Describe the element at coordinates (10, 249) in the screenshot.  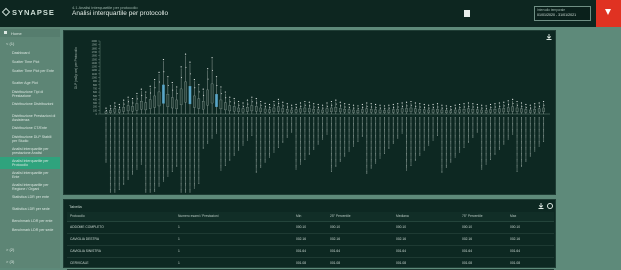
I see `sidebar-group-2: > (2)` at that location.